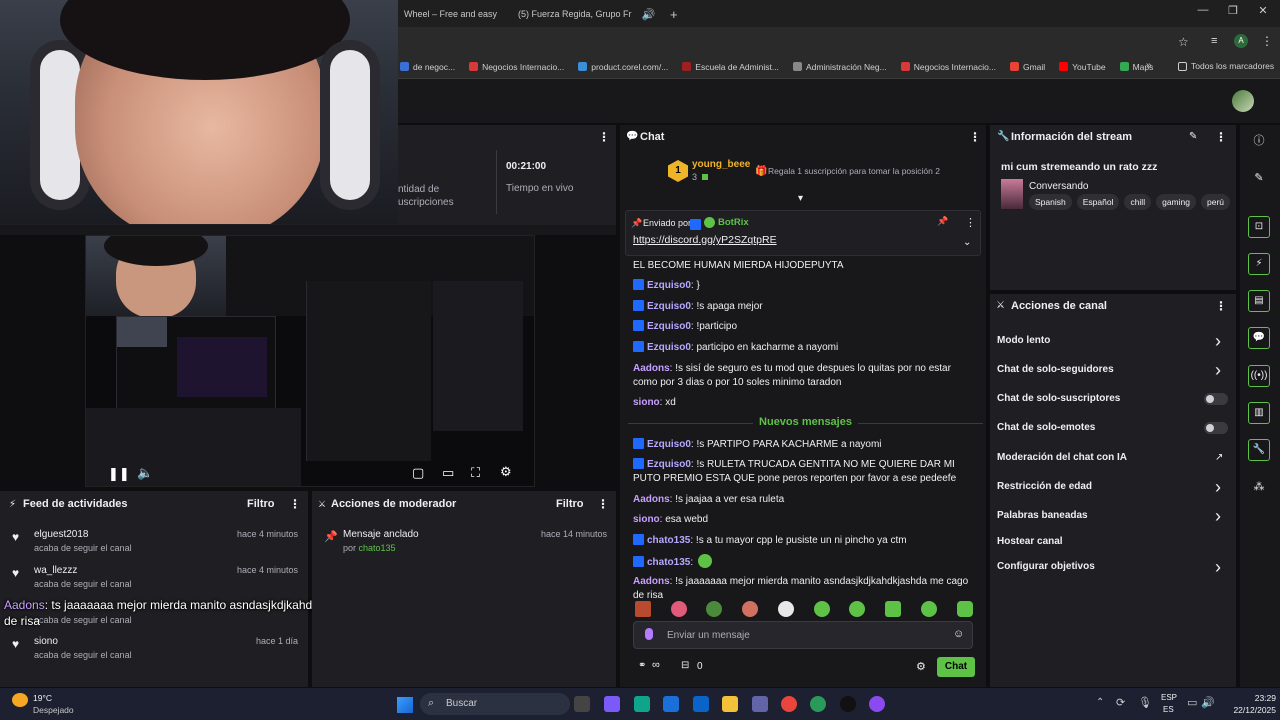 This screenshot has width=1280, height=720. Describe the element at coordinates (1027, 67) in the screenshot. I see `bookmark-item: Gmail` at that location.